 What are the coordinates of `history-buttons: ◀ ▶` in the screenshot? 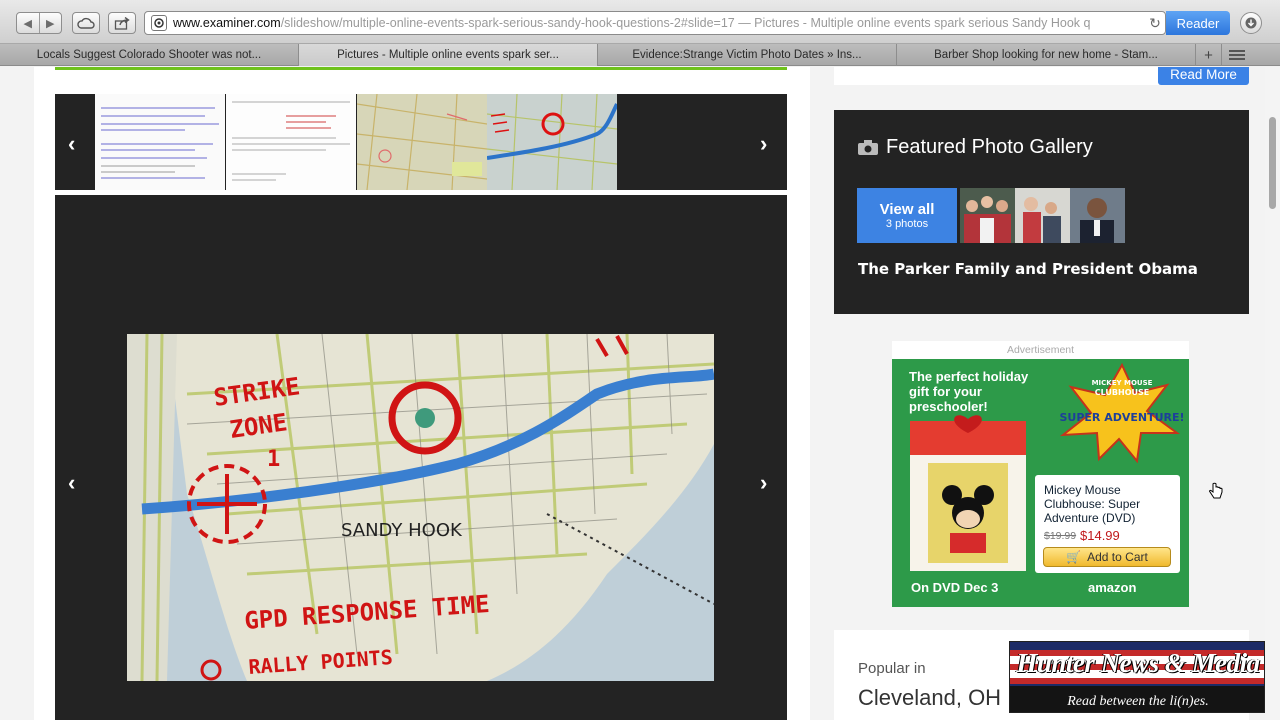 It's located at (39, 23).